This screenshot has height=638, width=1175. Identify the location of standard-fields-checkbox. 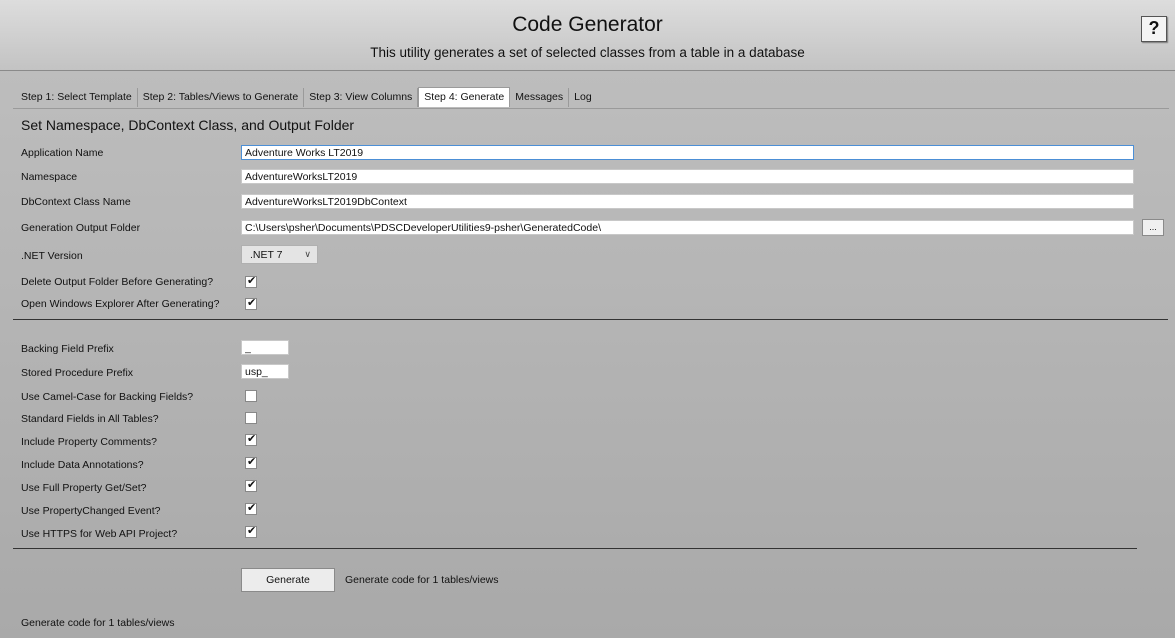
(251, 418).